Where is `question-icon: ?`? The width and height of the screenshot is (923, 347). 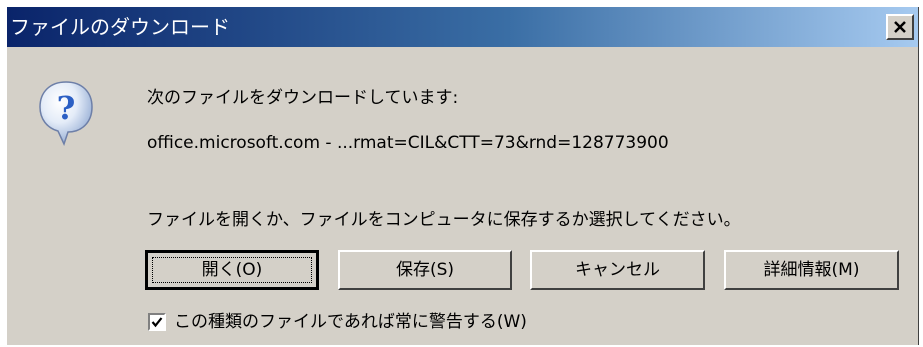 question-icon: ? is located at coordinates (66, 113).